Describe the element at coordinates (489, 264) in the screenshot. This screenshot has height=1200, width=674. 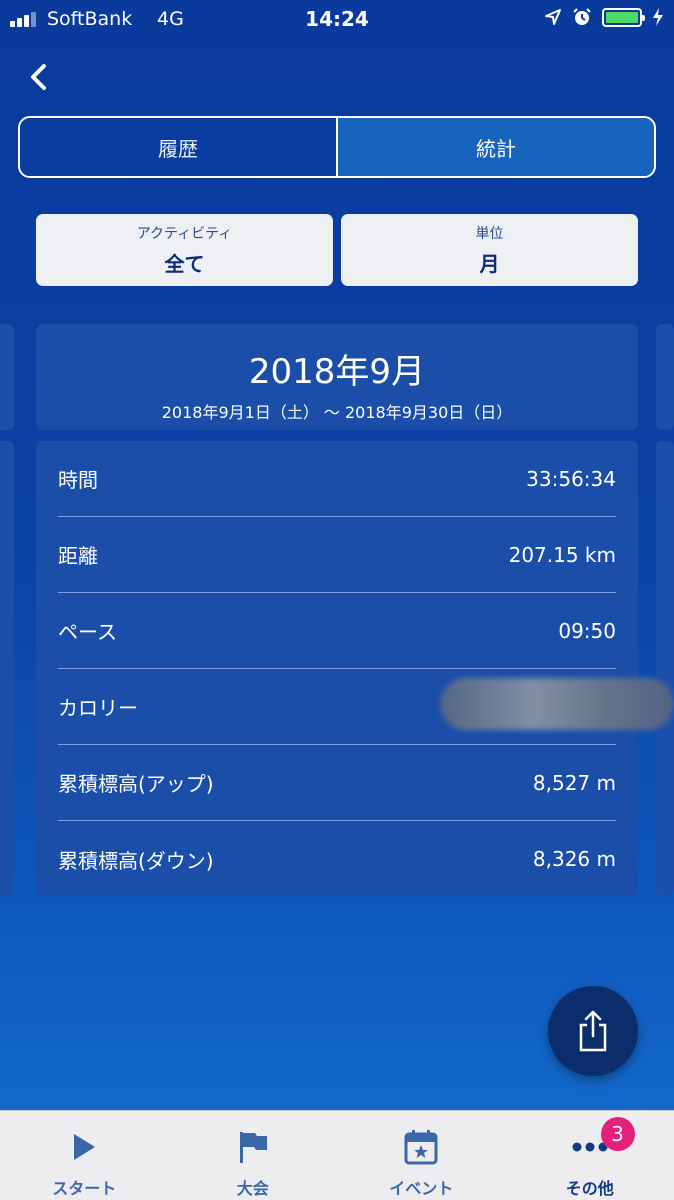
I see `unit-filter-value: 月` at that location.